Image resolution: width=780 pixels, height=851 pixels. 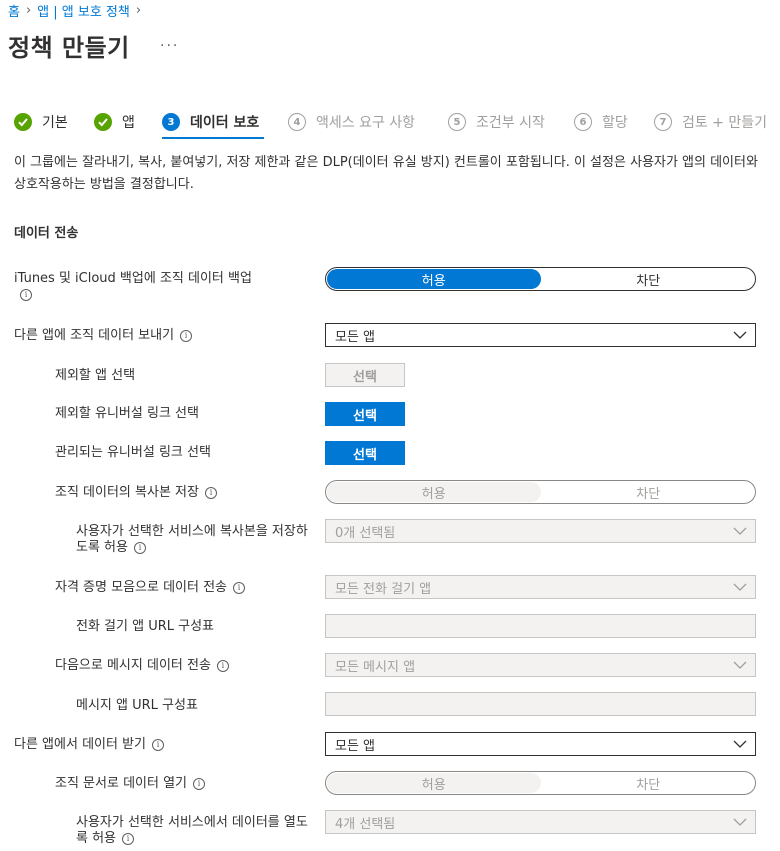 What do you see at coordinates (114, 122) in the screenshot?
I see `step-apps: 앱` at bounding box center [114, 122].